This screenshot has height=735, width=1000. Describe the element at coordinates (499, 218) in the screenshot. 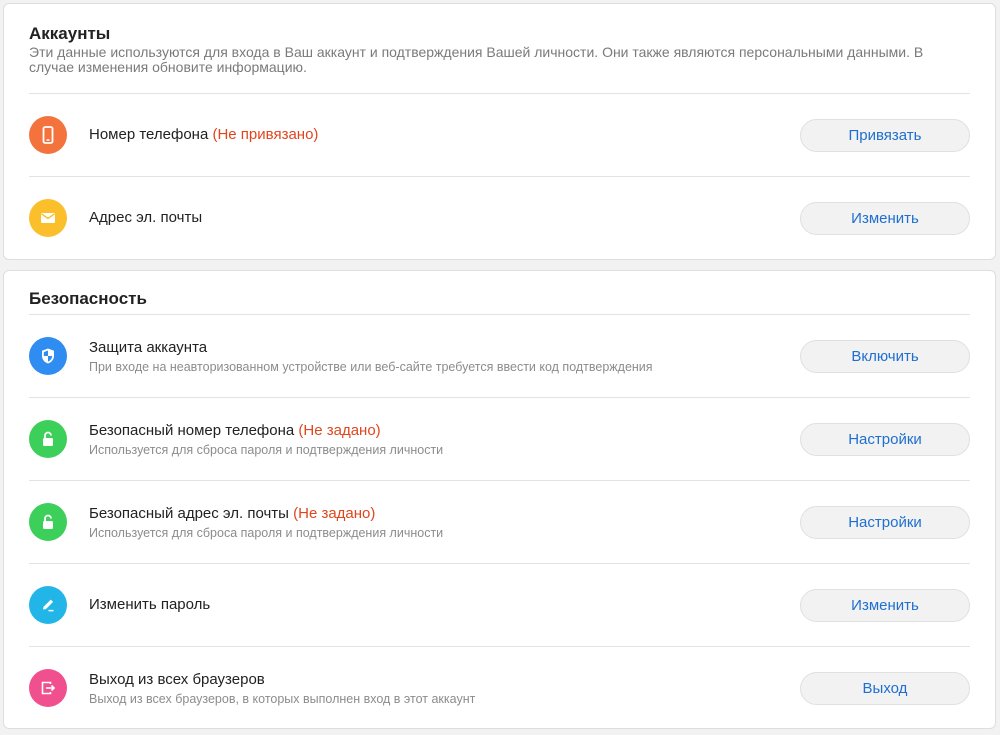

I see `account-row-email: Адрес эл. почты Изменить` at that location.